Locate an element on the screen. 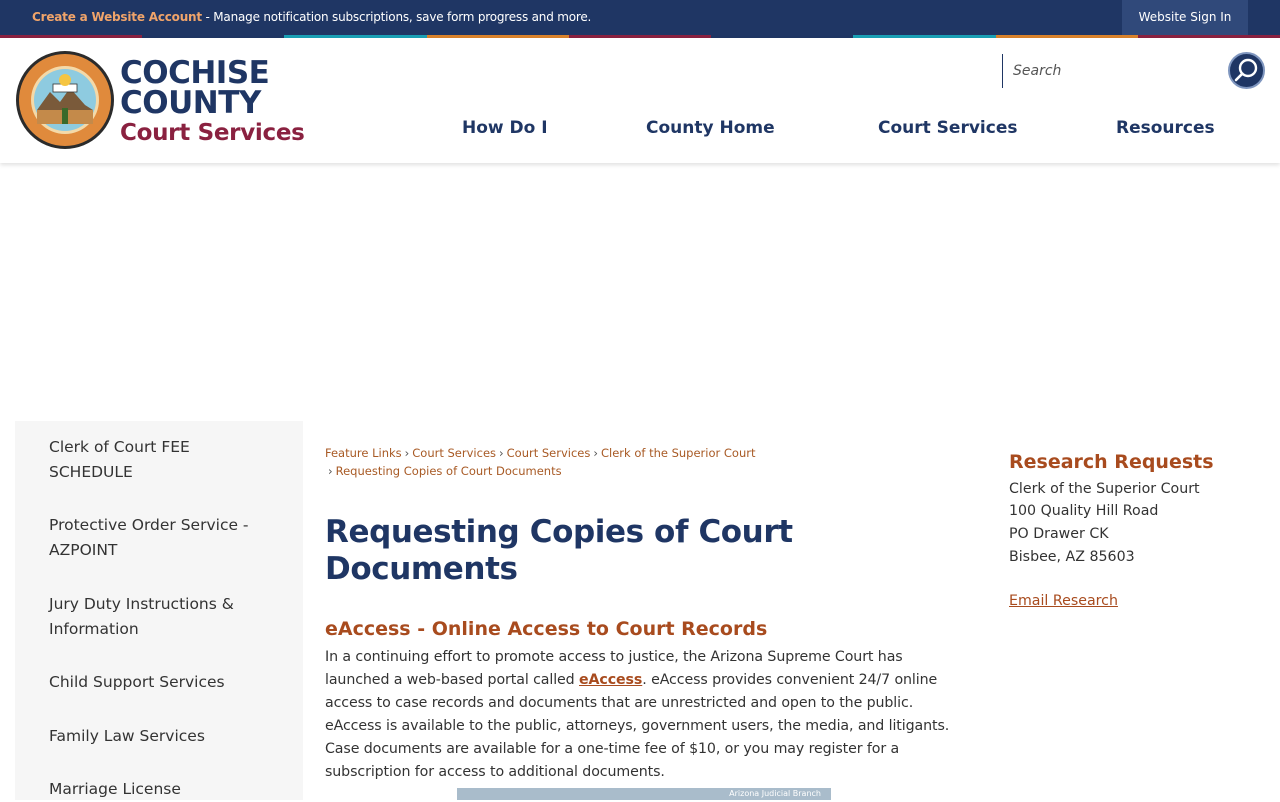  nav-resources: Resources is located at coordinates (1165, 128).